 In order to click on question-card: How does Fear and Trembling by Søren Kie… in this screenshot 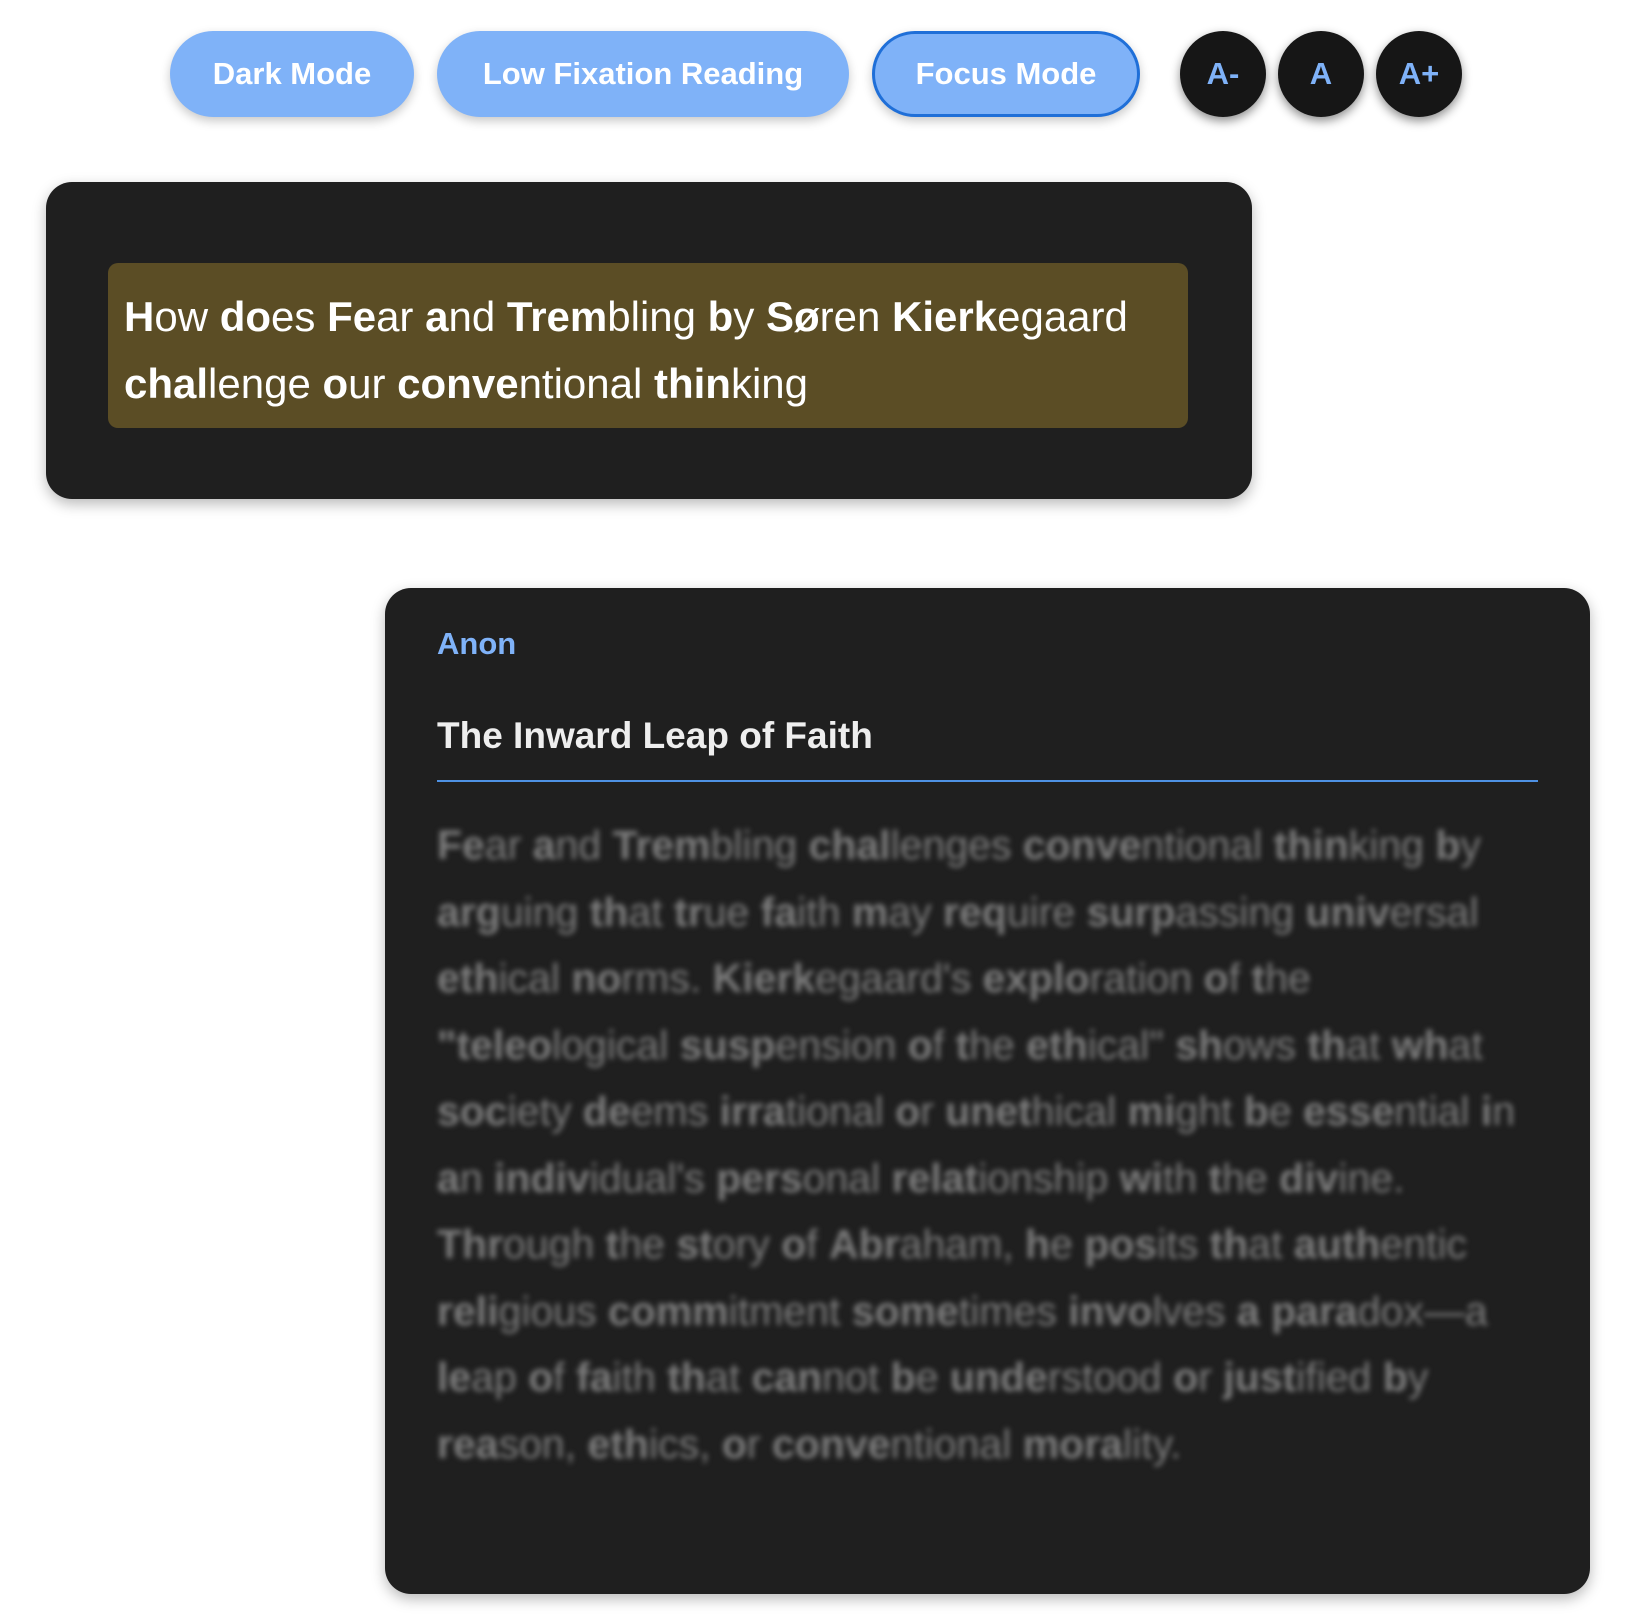, I will do `click(649, 340)`.